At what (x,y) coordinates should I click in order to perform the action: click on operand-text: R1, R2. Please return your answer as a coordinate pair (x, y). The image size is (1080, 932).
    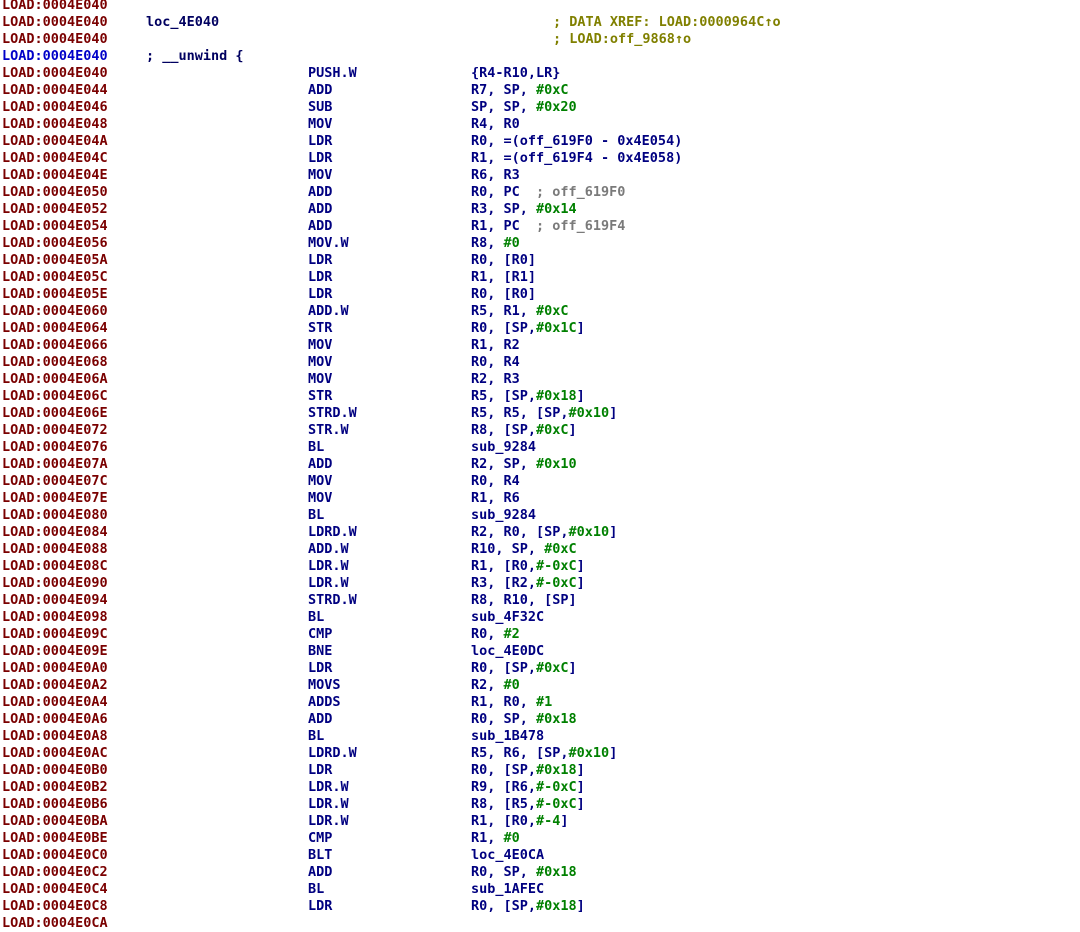
    Looking at the image, I should click on (495, 345).